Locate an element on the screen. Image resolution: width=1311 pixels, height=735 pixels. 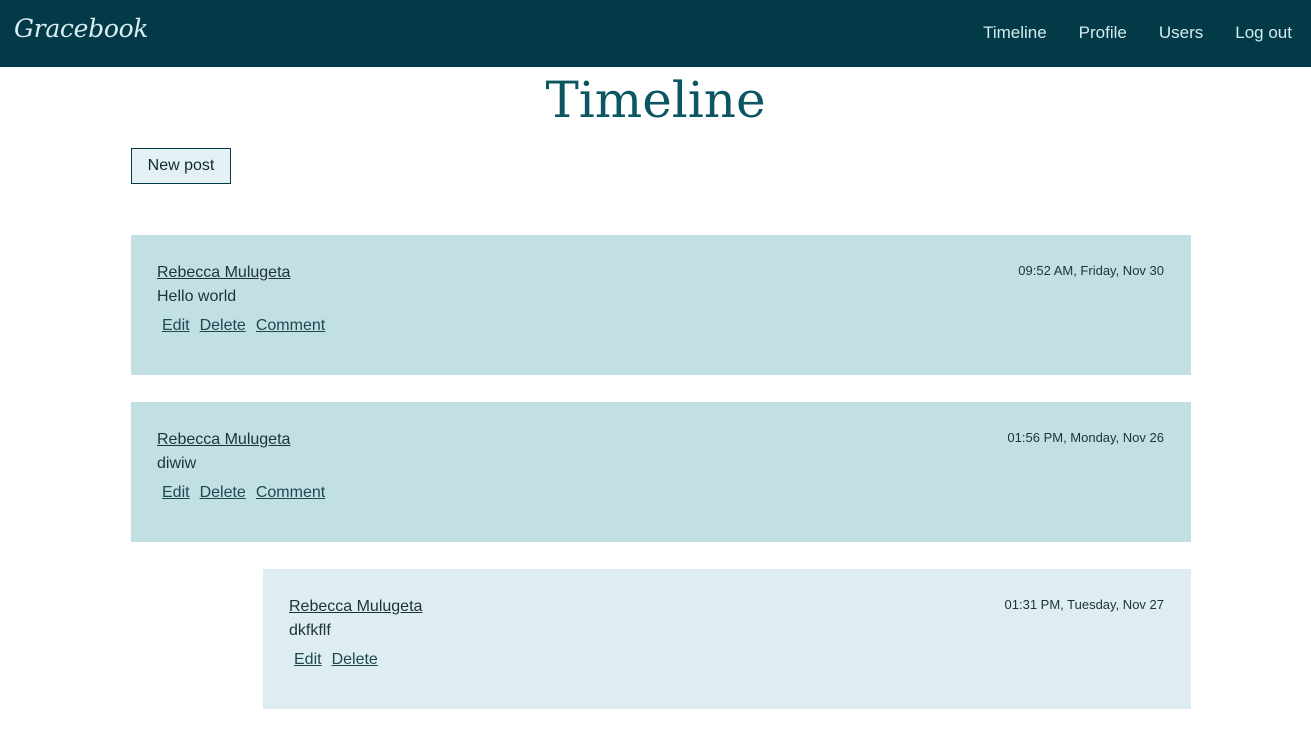
post-body: diwiw is located at coordinates (177, 463).